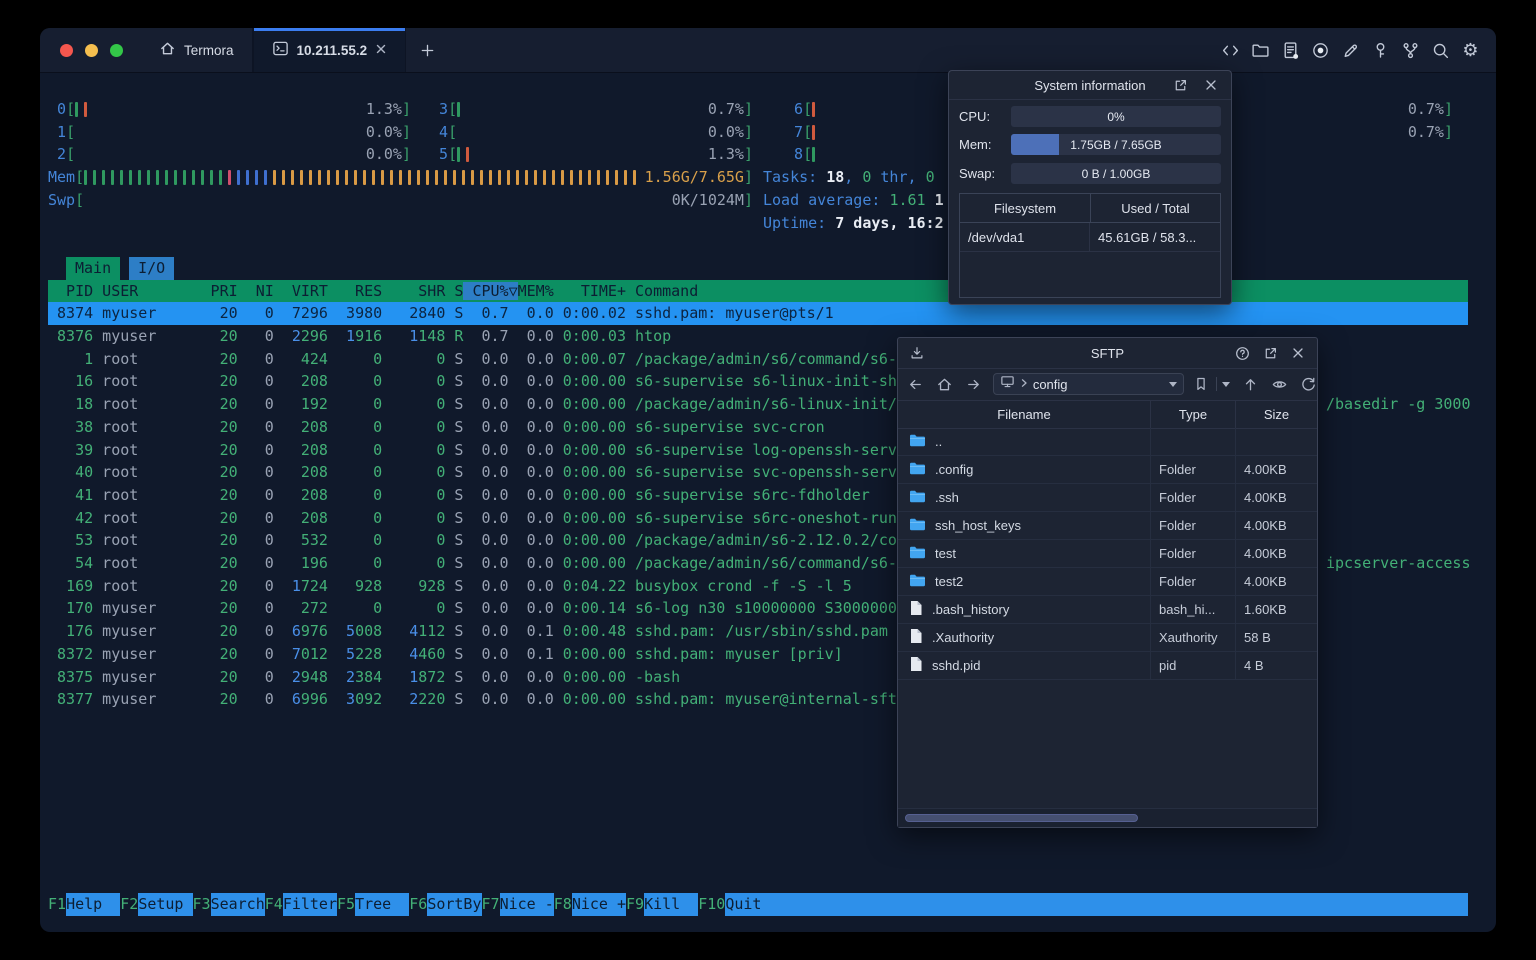 The width and height of the screenshot is (1536, 960). What do you see at coordinates (1025, 208) in the screenshot?
I see `column-header: Filesystem` at bounding box center [1025, 208].